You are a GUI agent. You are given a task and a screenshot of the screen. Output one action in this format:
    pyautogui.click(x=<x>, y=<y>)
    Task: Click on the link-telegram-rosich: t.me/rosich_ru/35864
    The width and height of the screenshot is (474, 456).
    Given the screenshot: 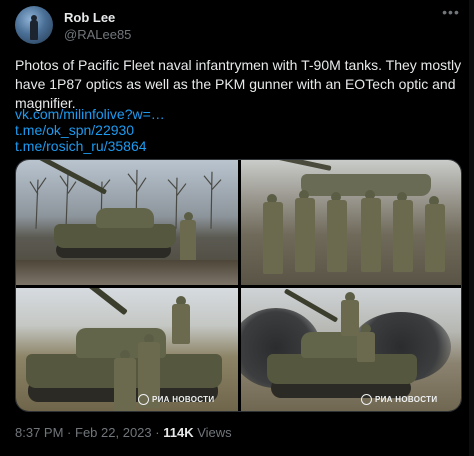 What is the action you would take?
    pyautogui.click(x=90, y=146)
    